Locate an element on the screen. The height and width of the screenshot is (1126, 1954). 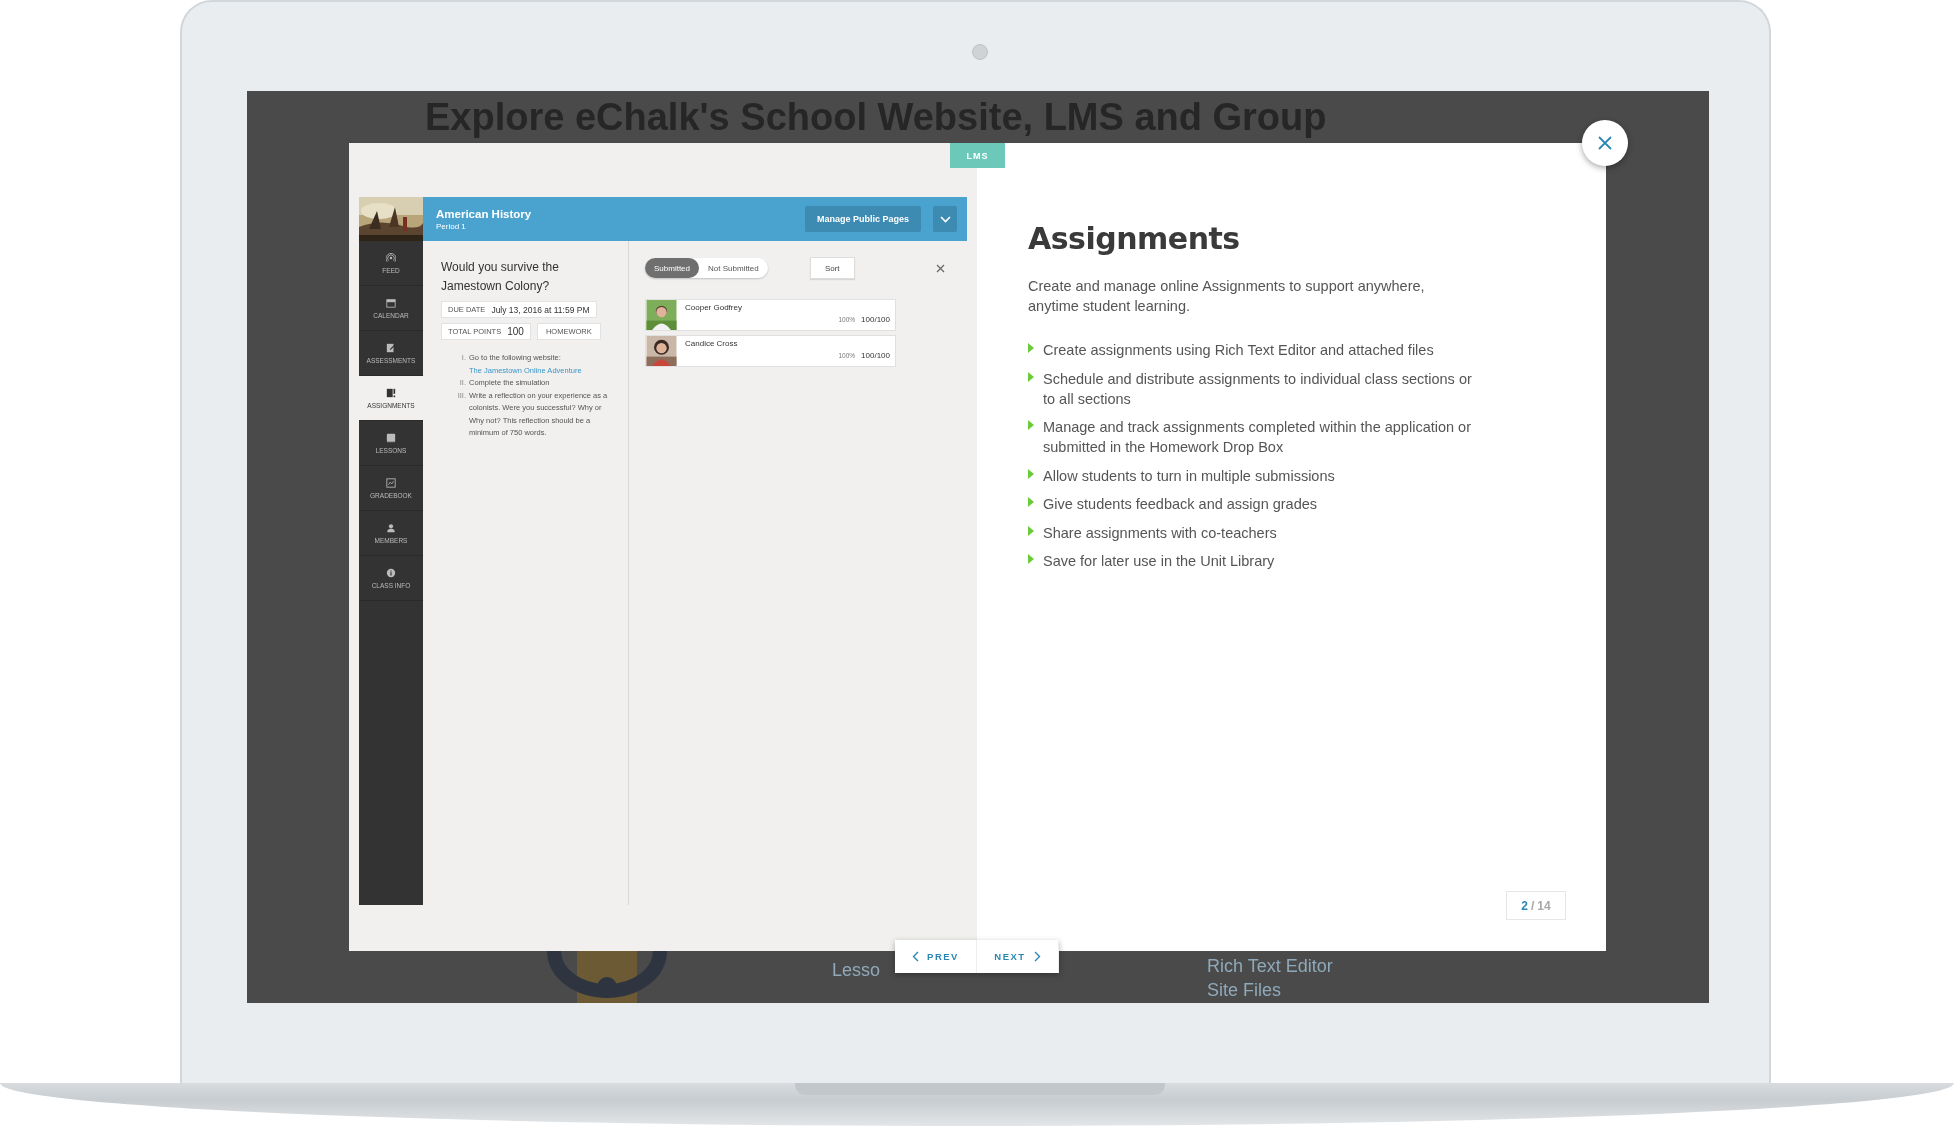
dropdown-button is located at coordinates (945, 219).